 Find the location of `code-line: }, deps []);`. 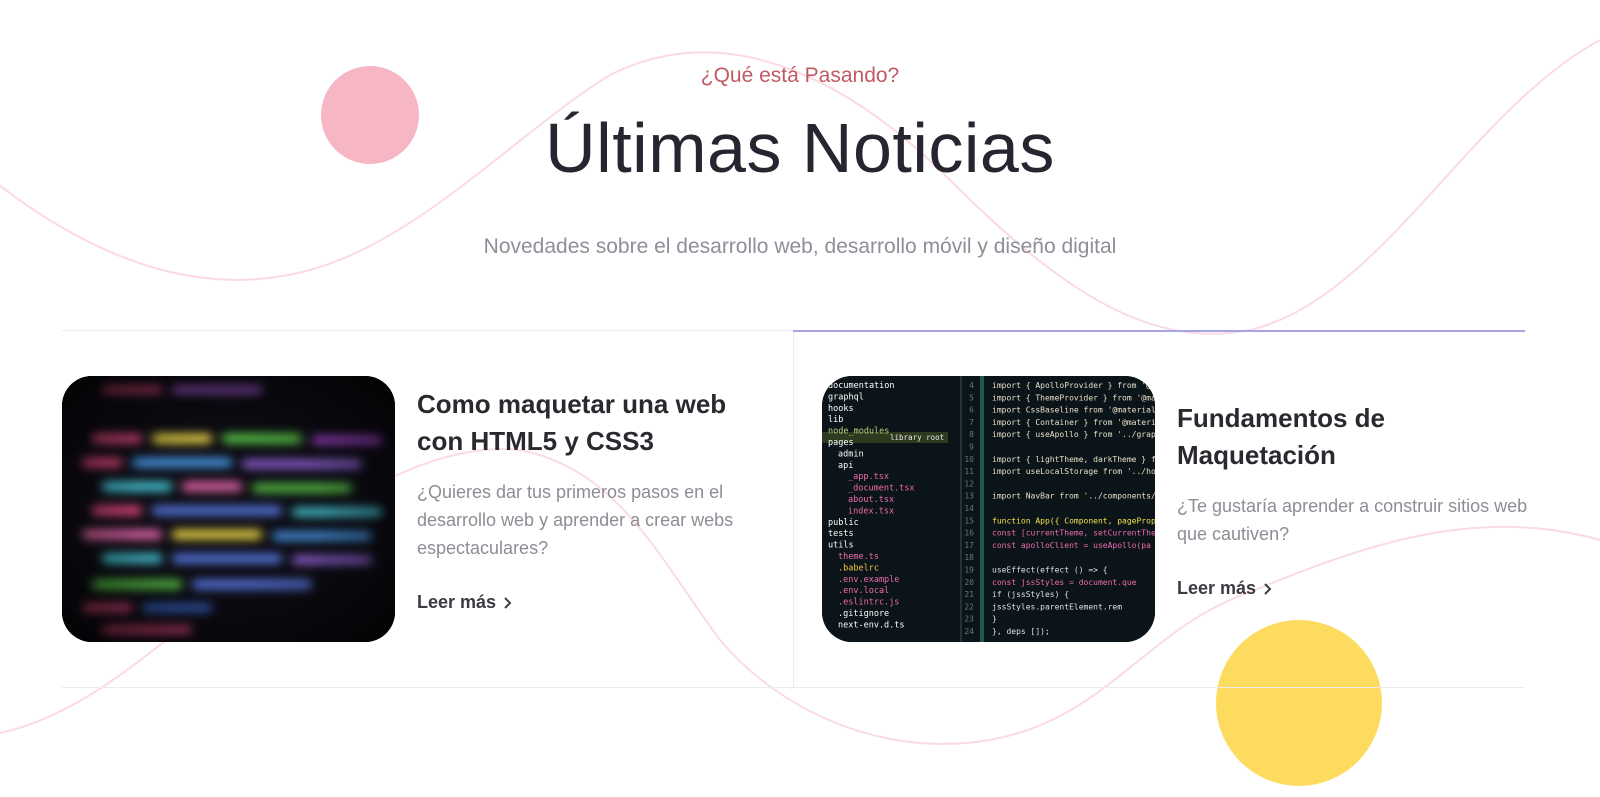

code-line: }, deps []); is located at coordinates (1021, 631).